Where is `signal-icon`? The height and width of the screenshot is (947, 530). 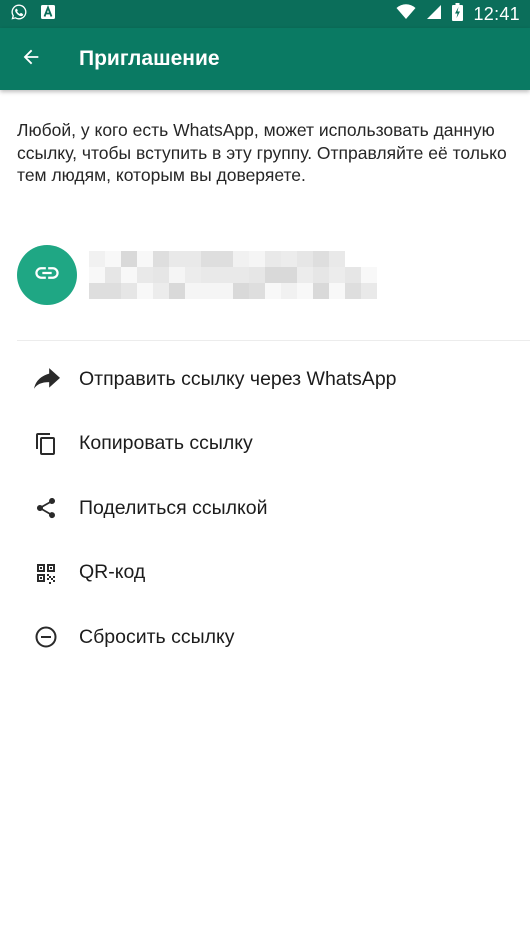 signal-icon is located at coordinates (434, 14).